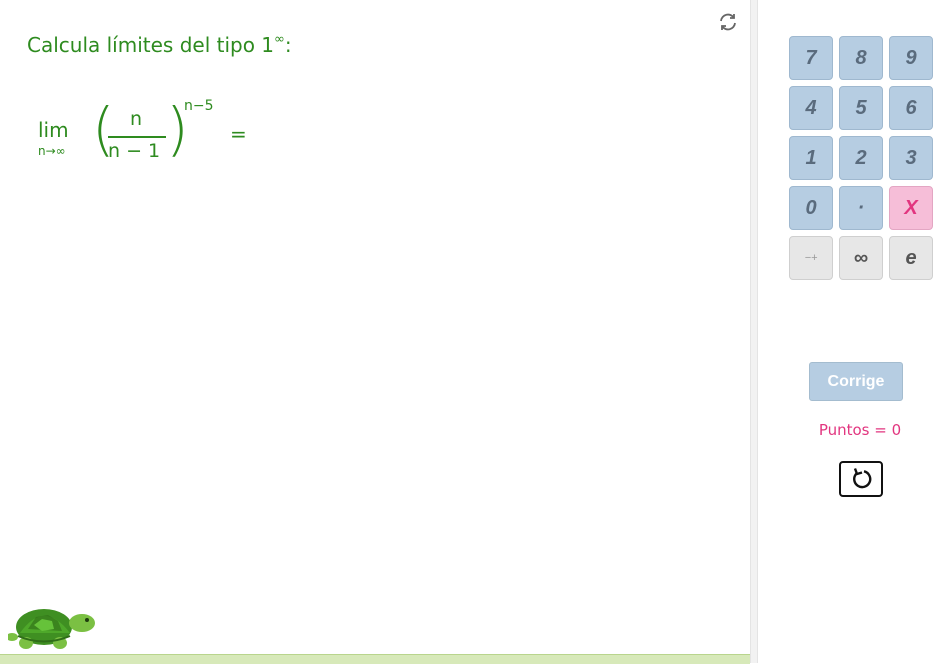  I want to click on key-sign: −+, so click(811, 258).